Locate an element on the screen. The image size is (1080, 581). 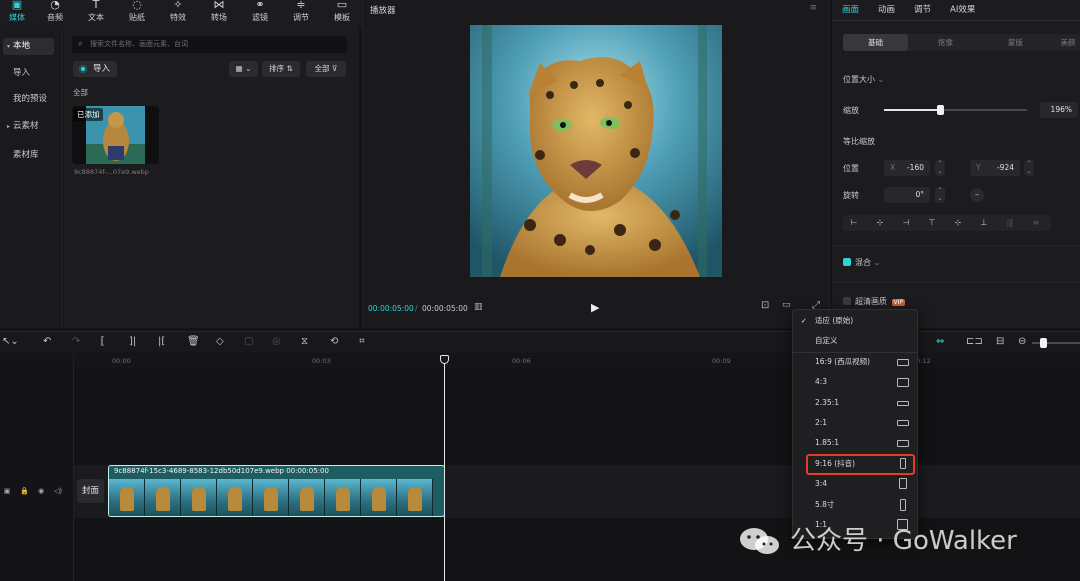
nav-item-label: 本地 is located at coordinates (22, 46).